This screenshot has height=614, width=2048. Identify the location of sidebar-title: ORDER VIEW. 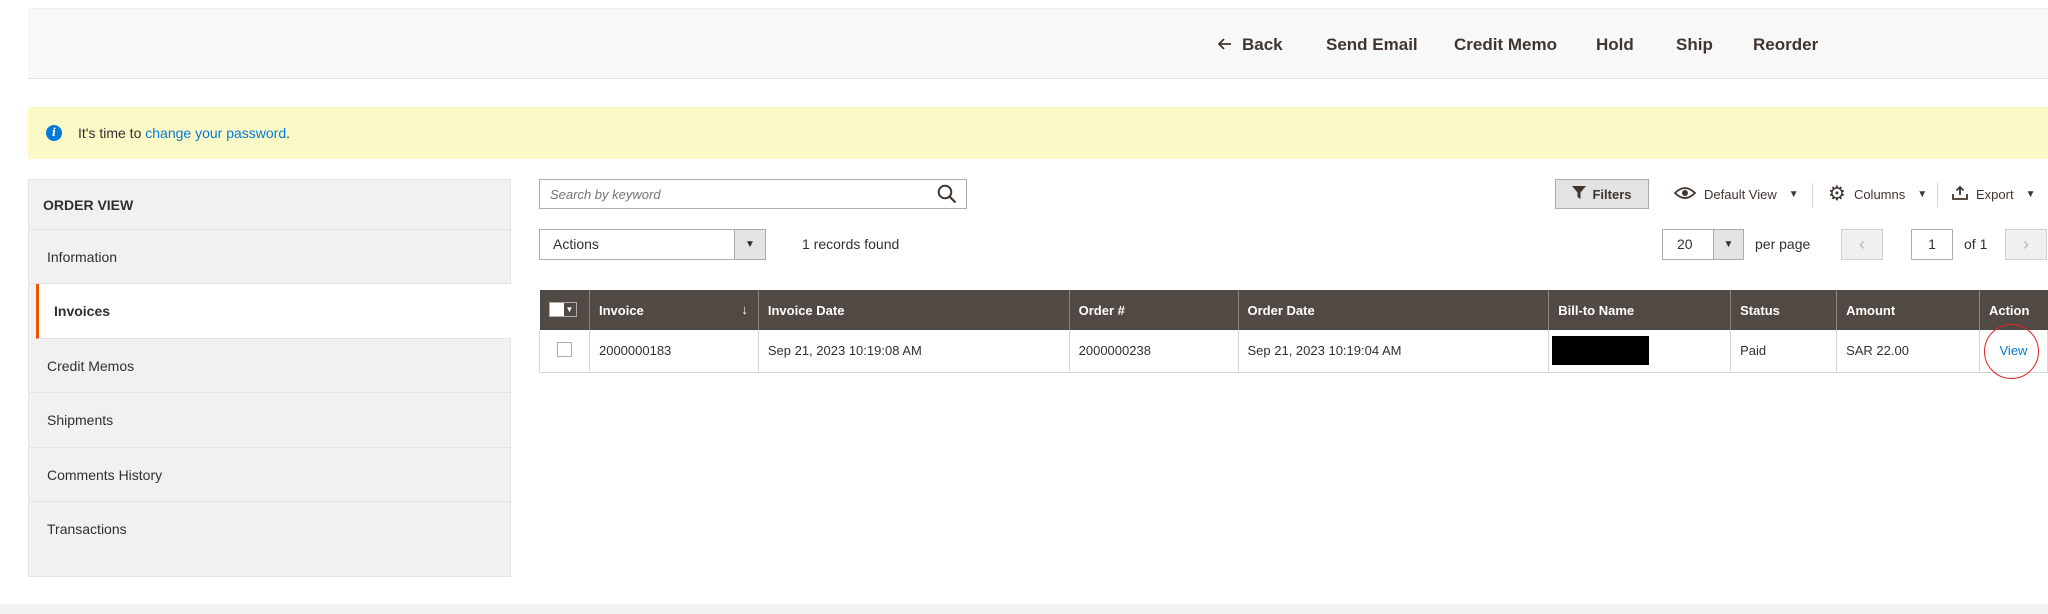
(269, 205).